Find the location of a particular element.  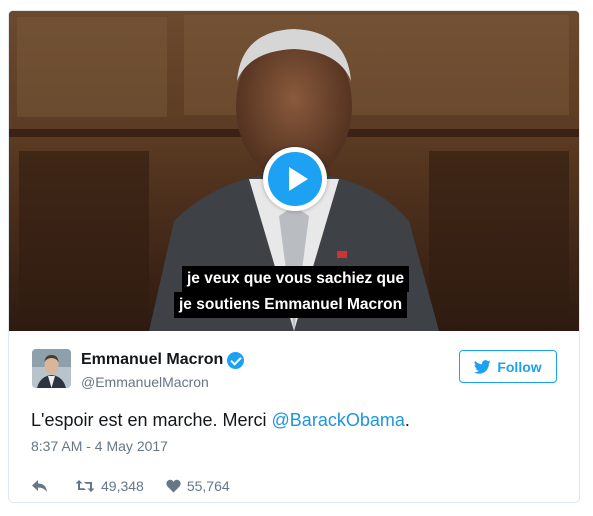

tweet-text-prefix: L'espoir est en marche. Merci is located at coordinates (151, 420).